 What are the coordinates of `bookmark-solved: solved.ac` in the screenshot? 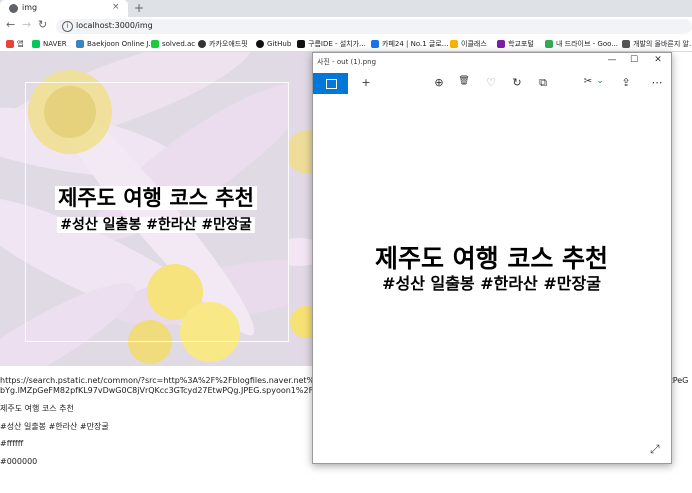 It's located at (173, 43).